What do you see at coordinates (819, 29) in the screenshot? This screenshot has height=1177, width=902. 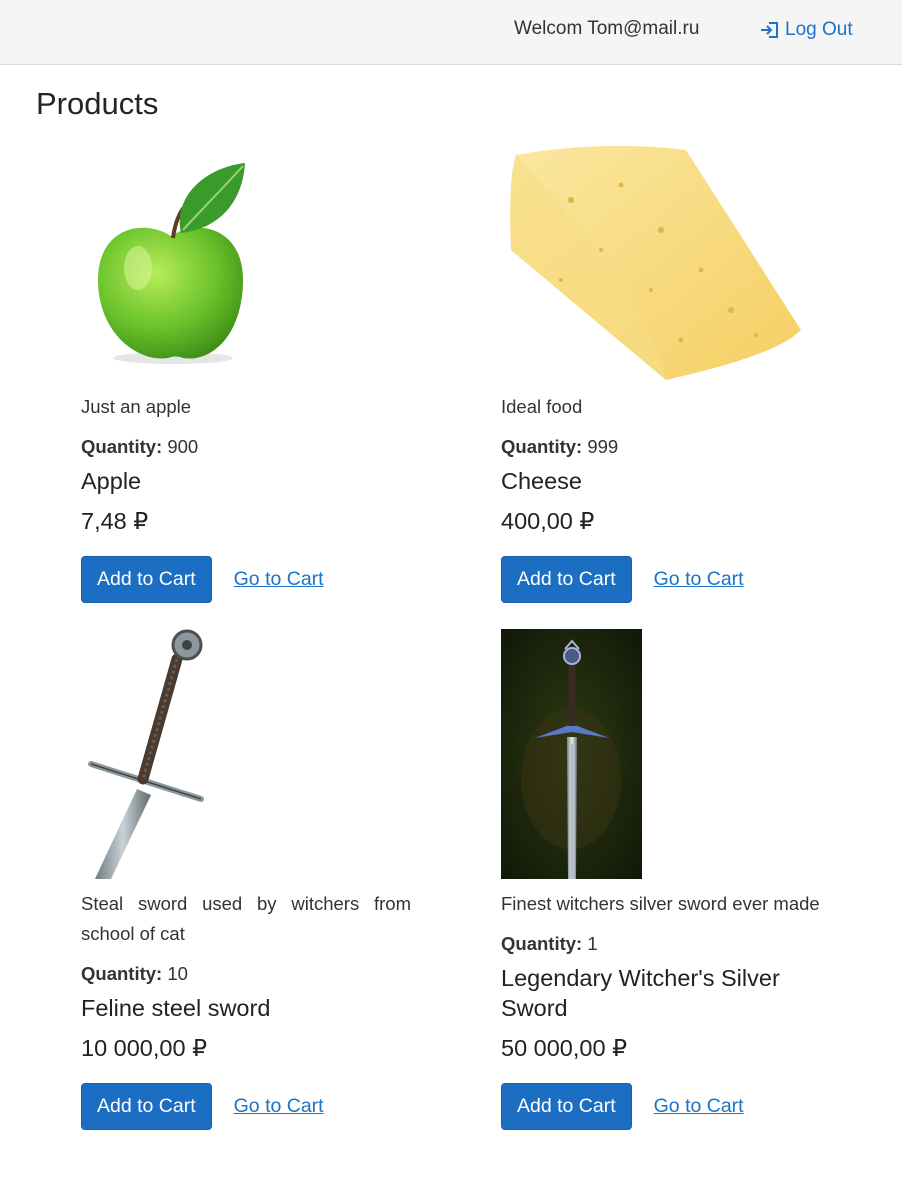 I see `logout-label: Log Out` at bounding box center [819, 29].